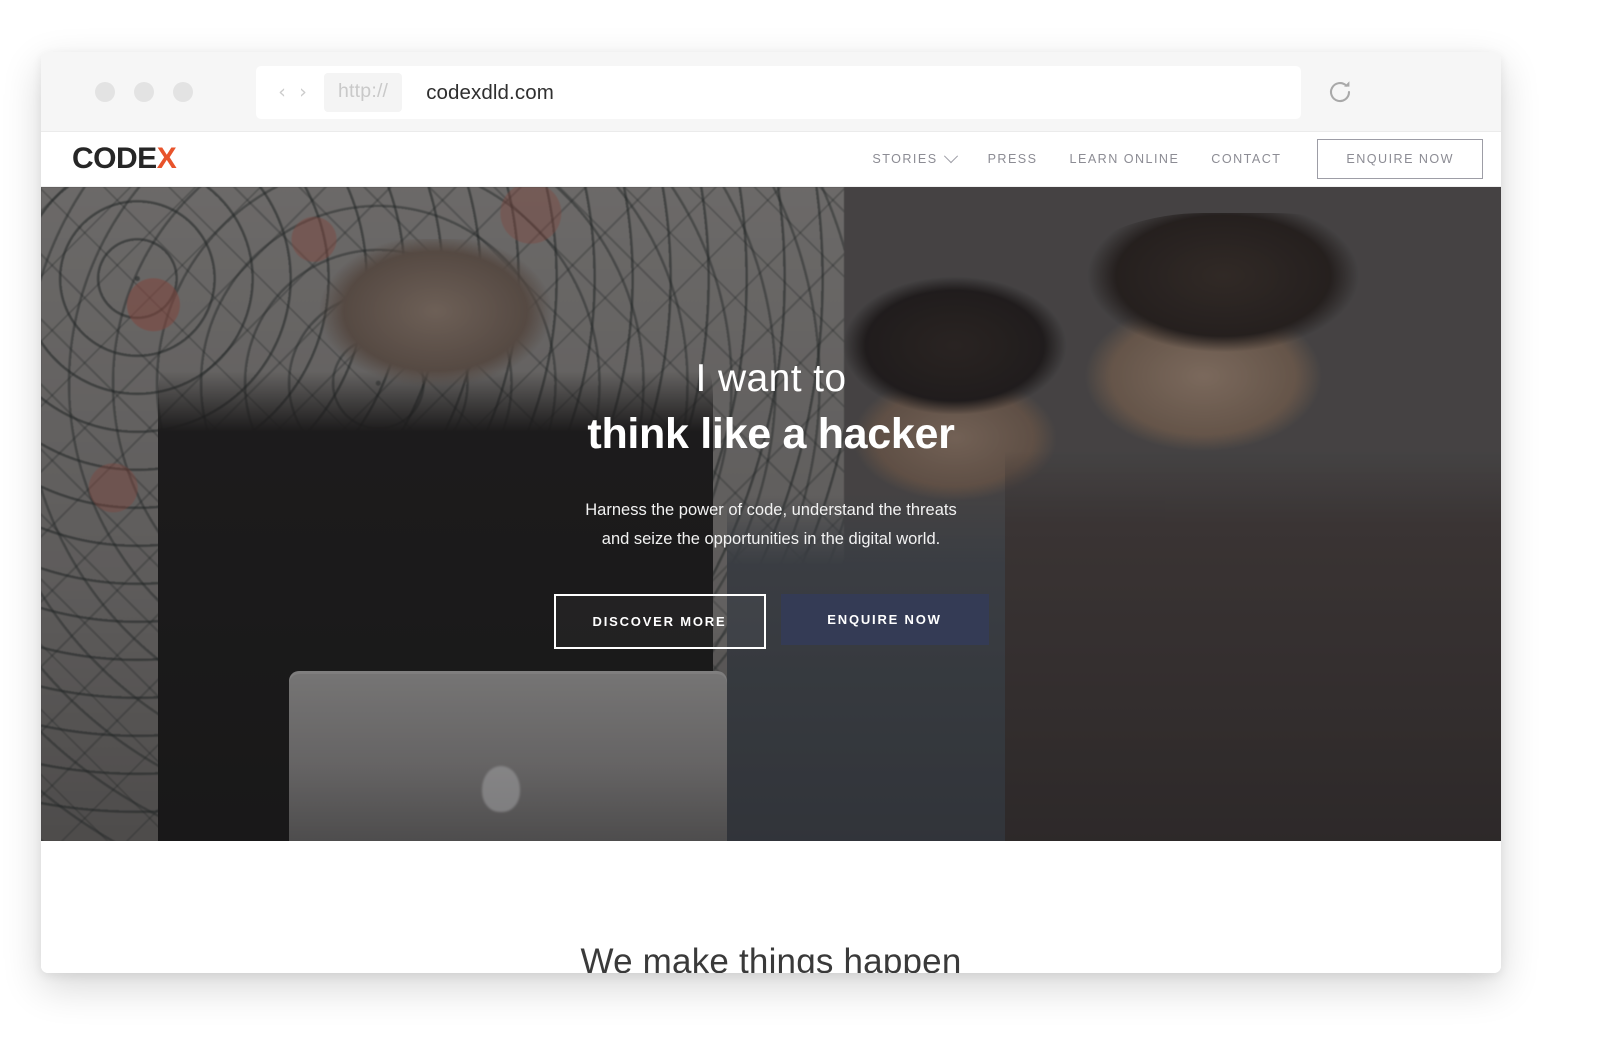 This screenshot has height=1062, width=1621. I want to click on discover-more-button: DISCOVER MORE, so click(659, 622).